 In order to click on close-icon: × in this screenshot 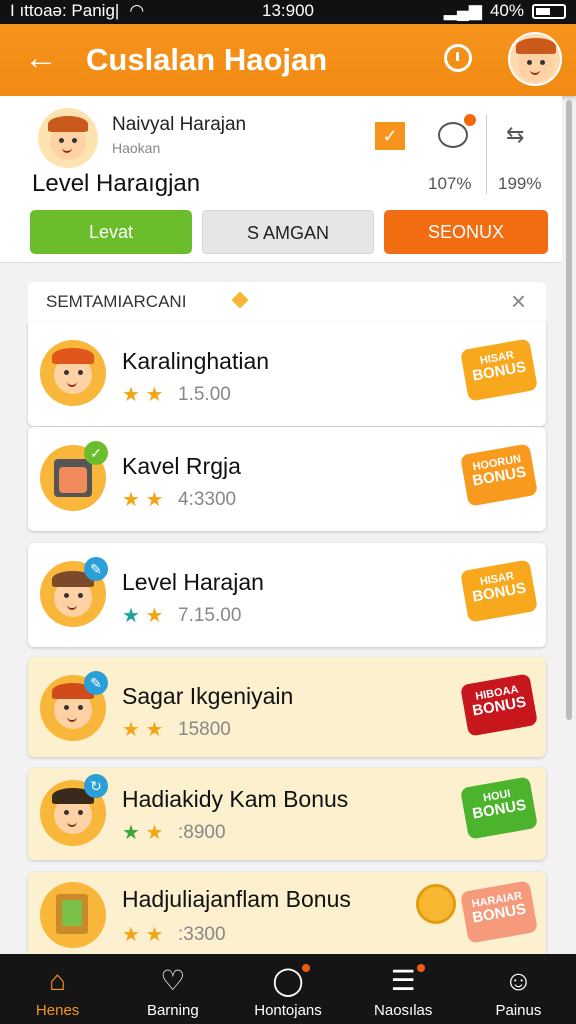, I will do `click(518, 301)`.